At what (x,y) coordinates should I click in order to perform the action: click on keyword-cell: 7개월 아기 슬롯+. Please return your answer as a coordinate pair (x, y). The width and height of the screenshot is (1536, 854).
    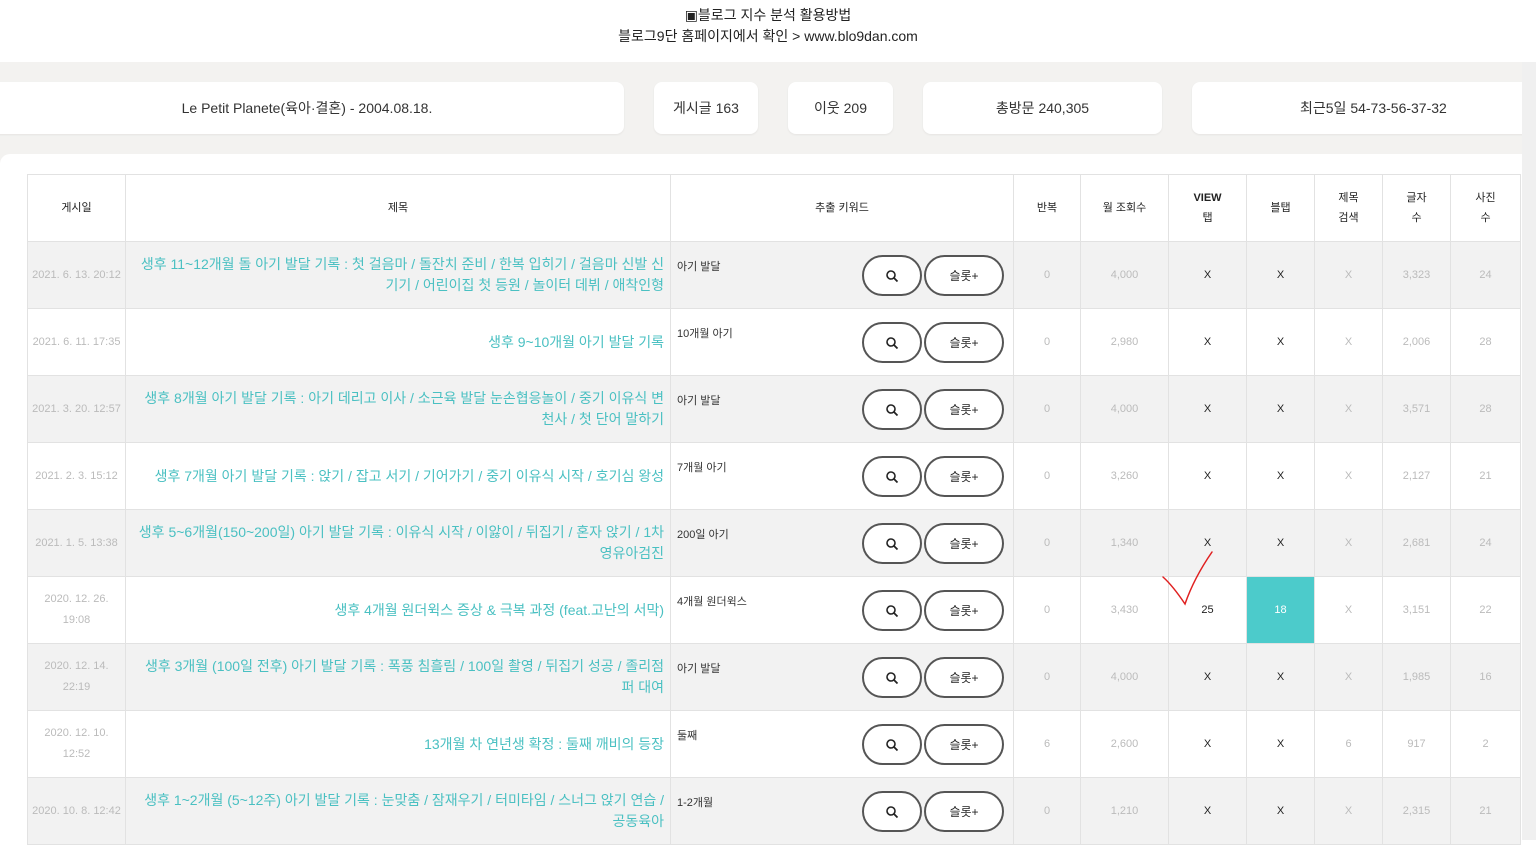
    Looking at the image, I should click on (842, 476).